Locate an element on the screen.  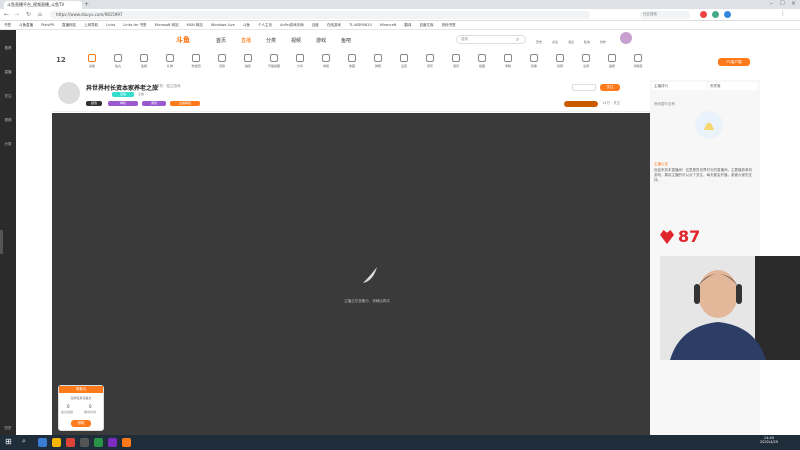
taskview-icon is located at coordinates (42, 442).